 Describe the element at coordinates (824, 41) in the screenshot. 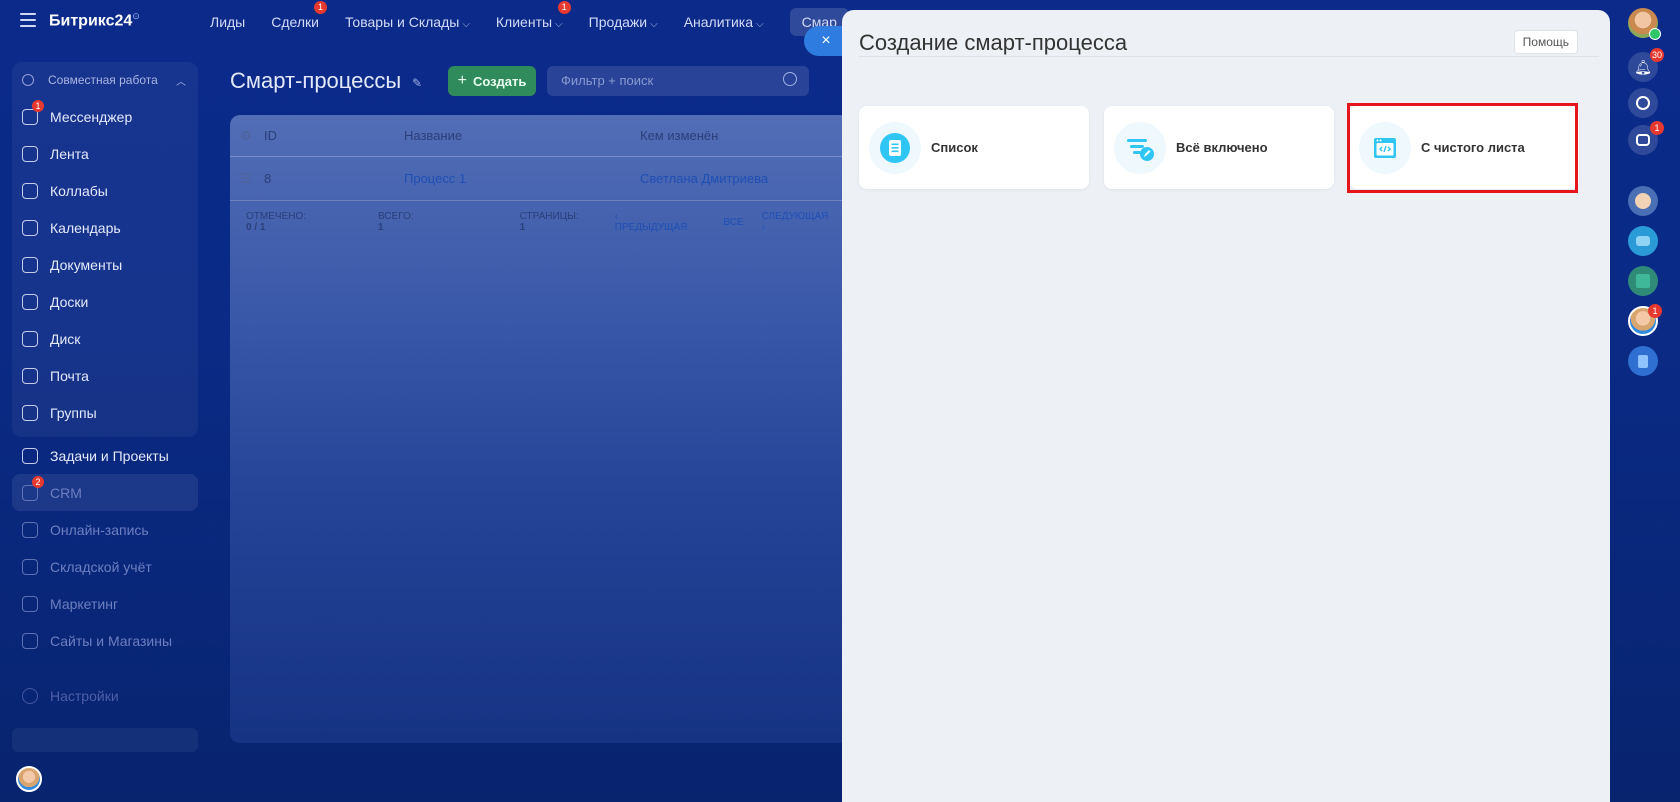

I see `close-slider-button: ×` at that location.